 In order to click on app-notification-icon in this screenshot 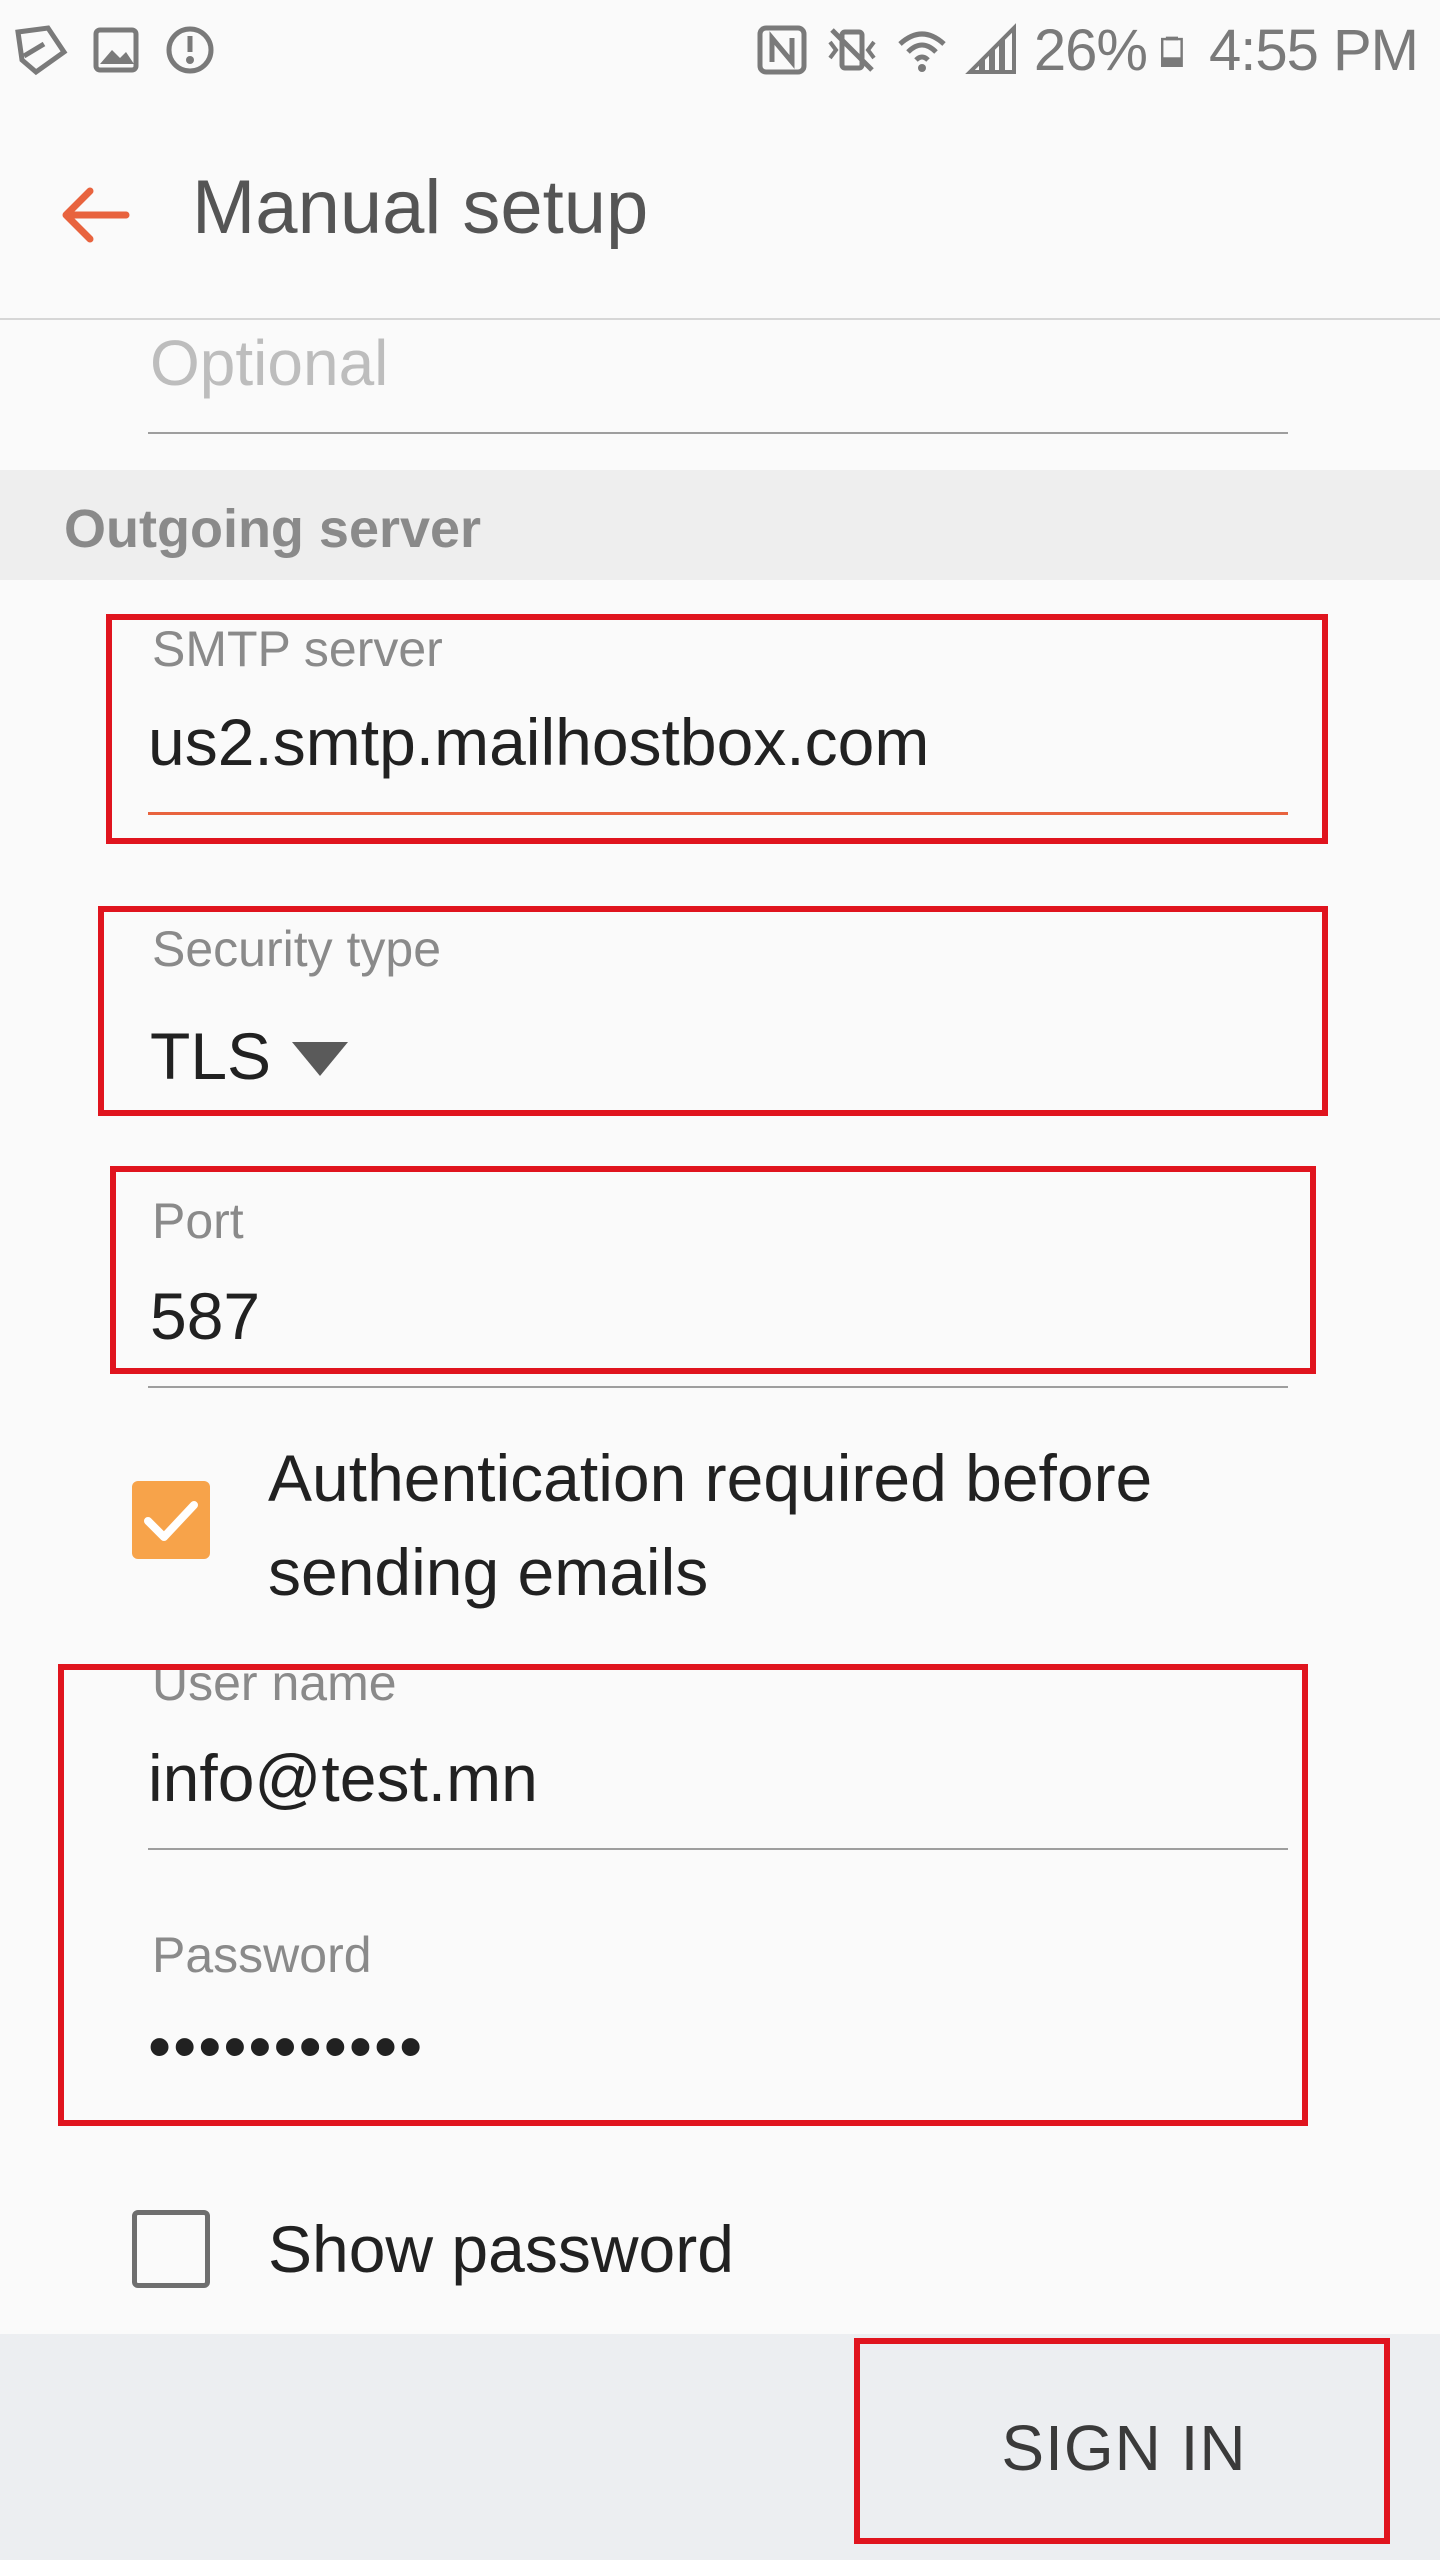, I will do `click(41, 50)`.